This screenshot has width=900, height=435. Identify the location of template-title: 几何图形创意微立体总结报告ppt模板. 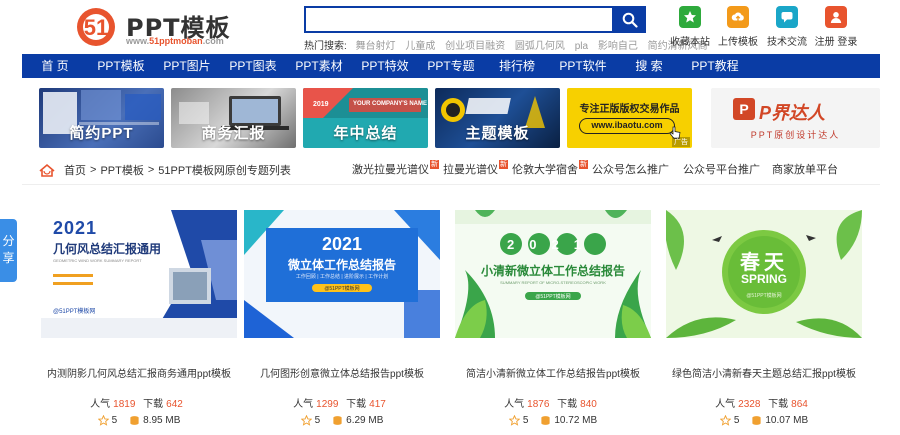
(342, 372).